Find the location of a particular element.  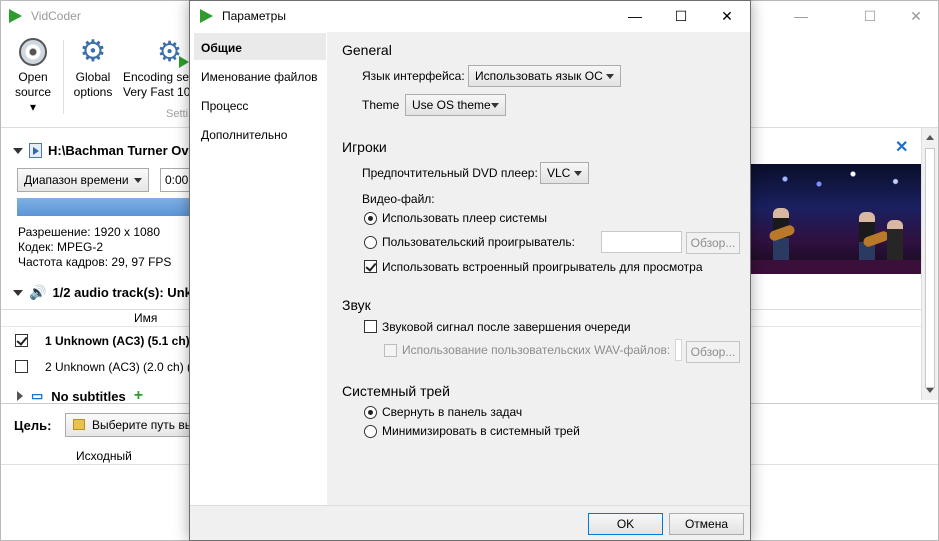

stage-floor is located at coordinates (836, 267).